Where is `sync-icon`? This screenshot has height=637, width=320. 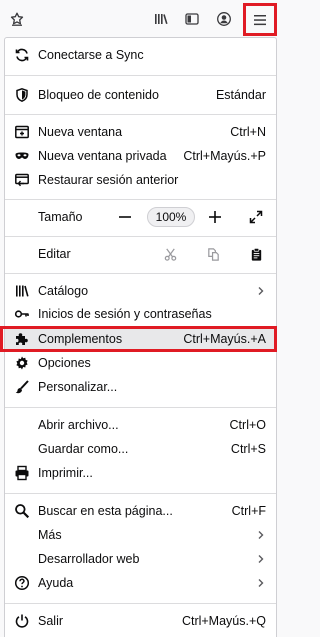 sync-icon is located at coordinates (22, 55).